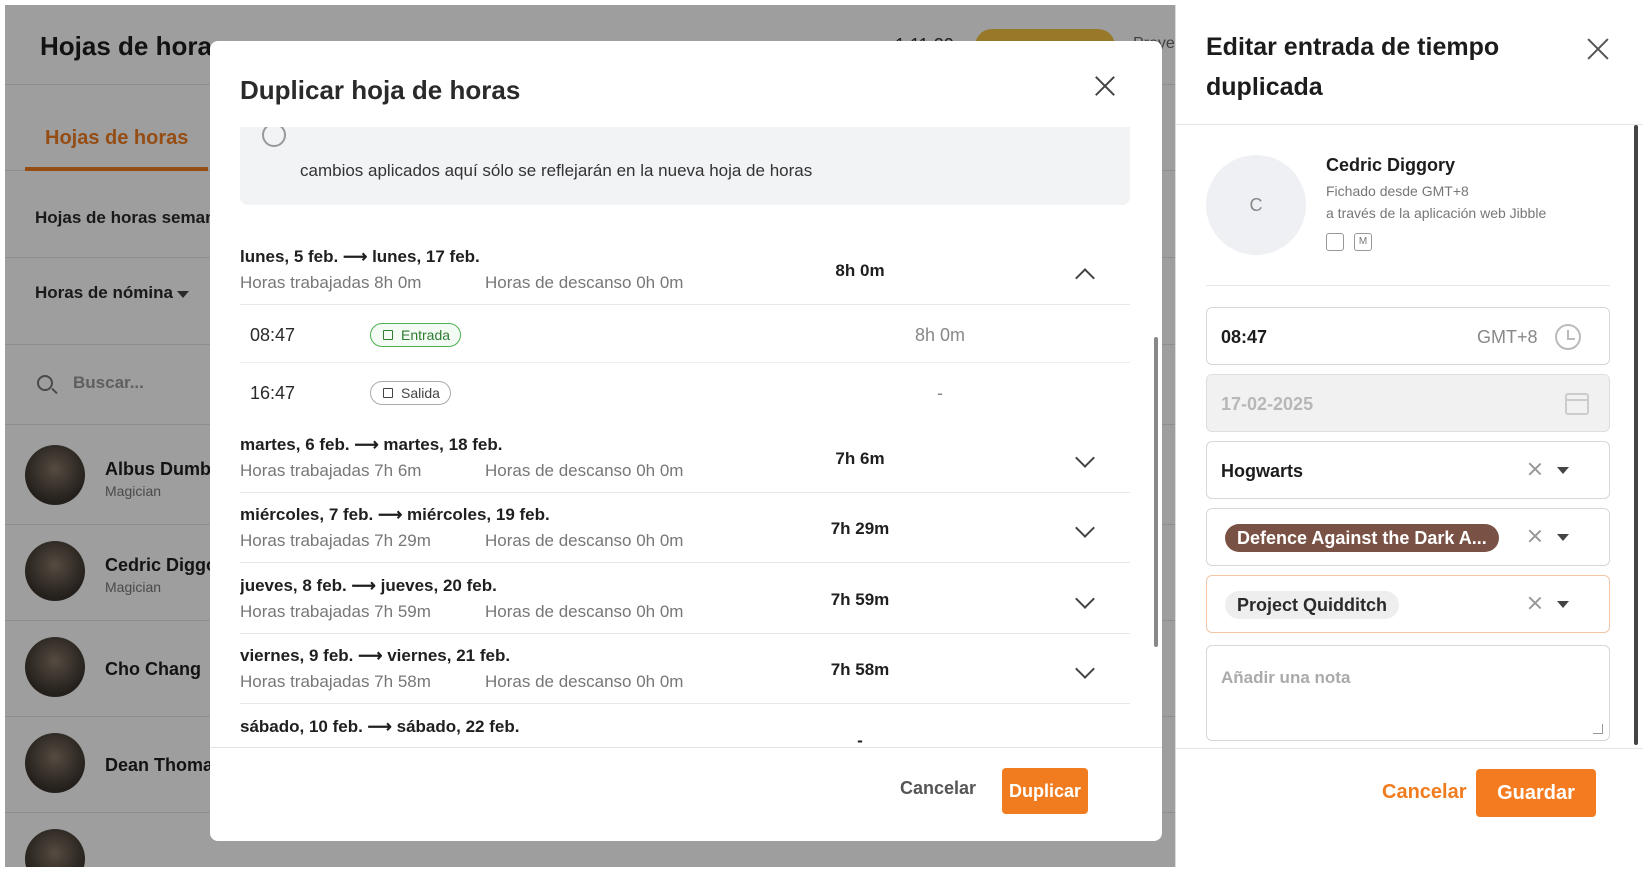 The image size is (1648, 872). I want to click on clock-in-icon, so click(388, 335).